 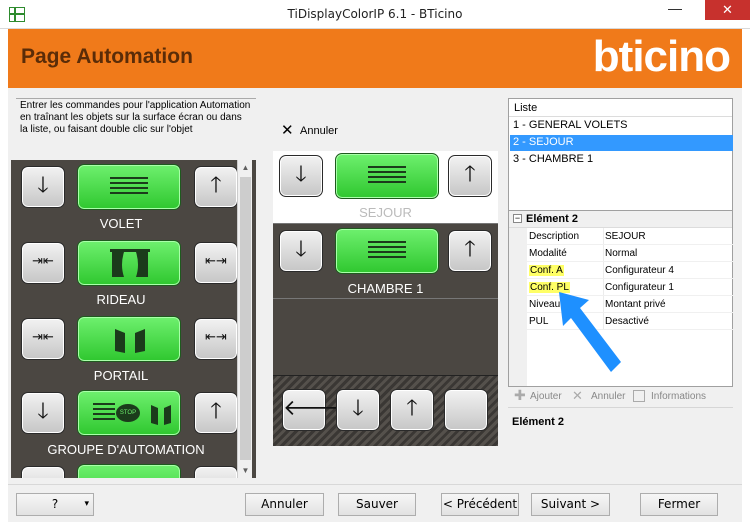 I want to click on palette-rideau-button, so click(x=129, y=263).